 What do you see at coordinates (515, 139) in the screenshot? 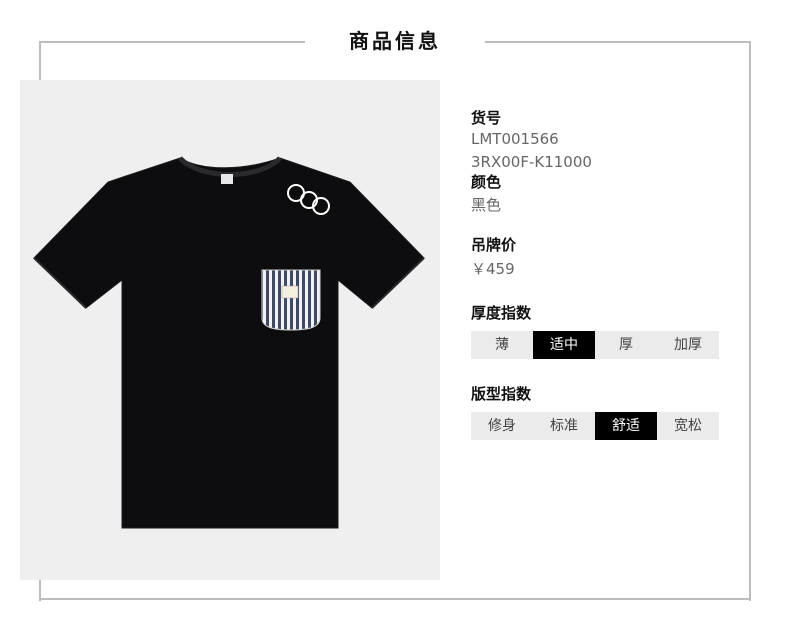
I see `item-no-line-1: LMT001566` at bounding box center [515, 139].